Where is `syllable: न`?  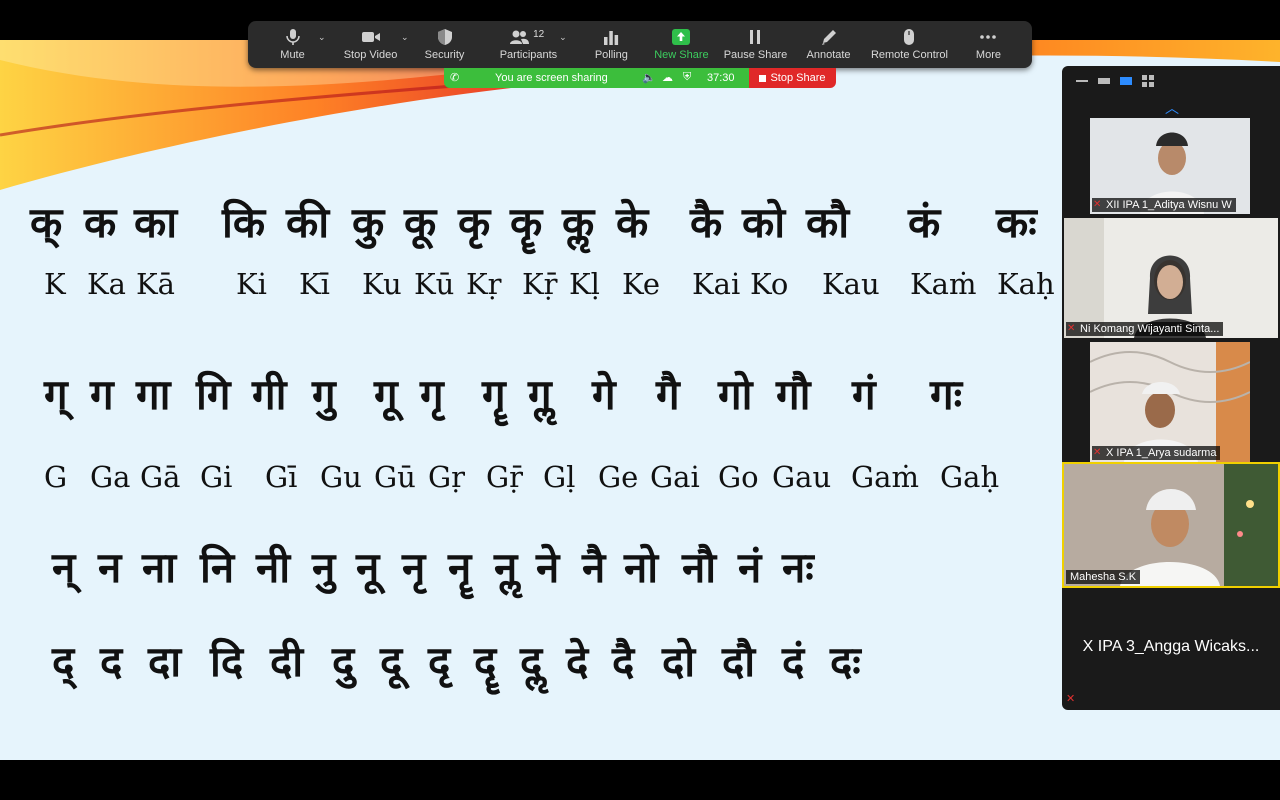 syllable: न is located at coordinates (110, 567).